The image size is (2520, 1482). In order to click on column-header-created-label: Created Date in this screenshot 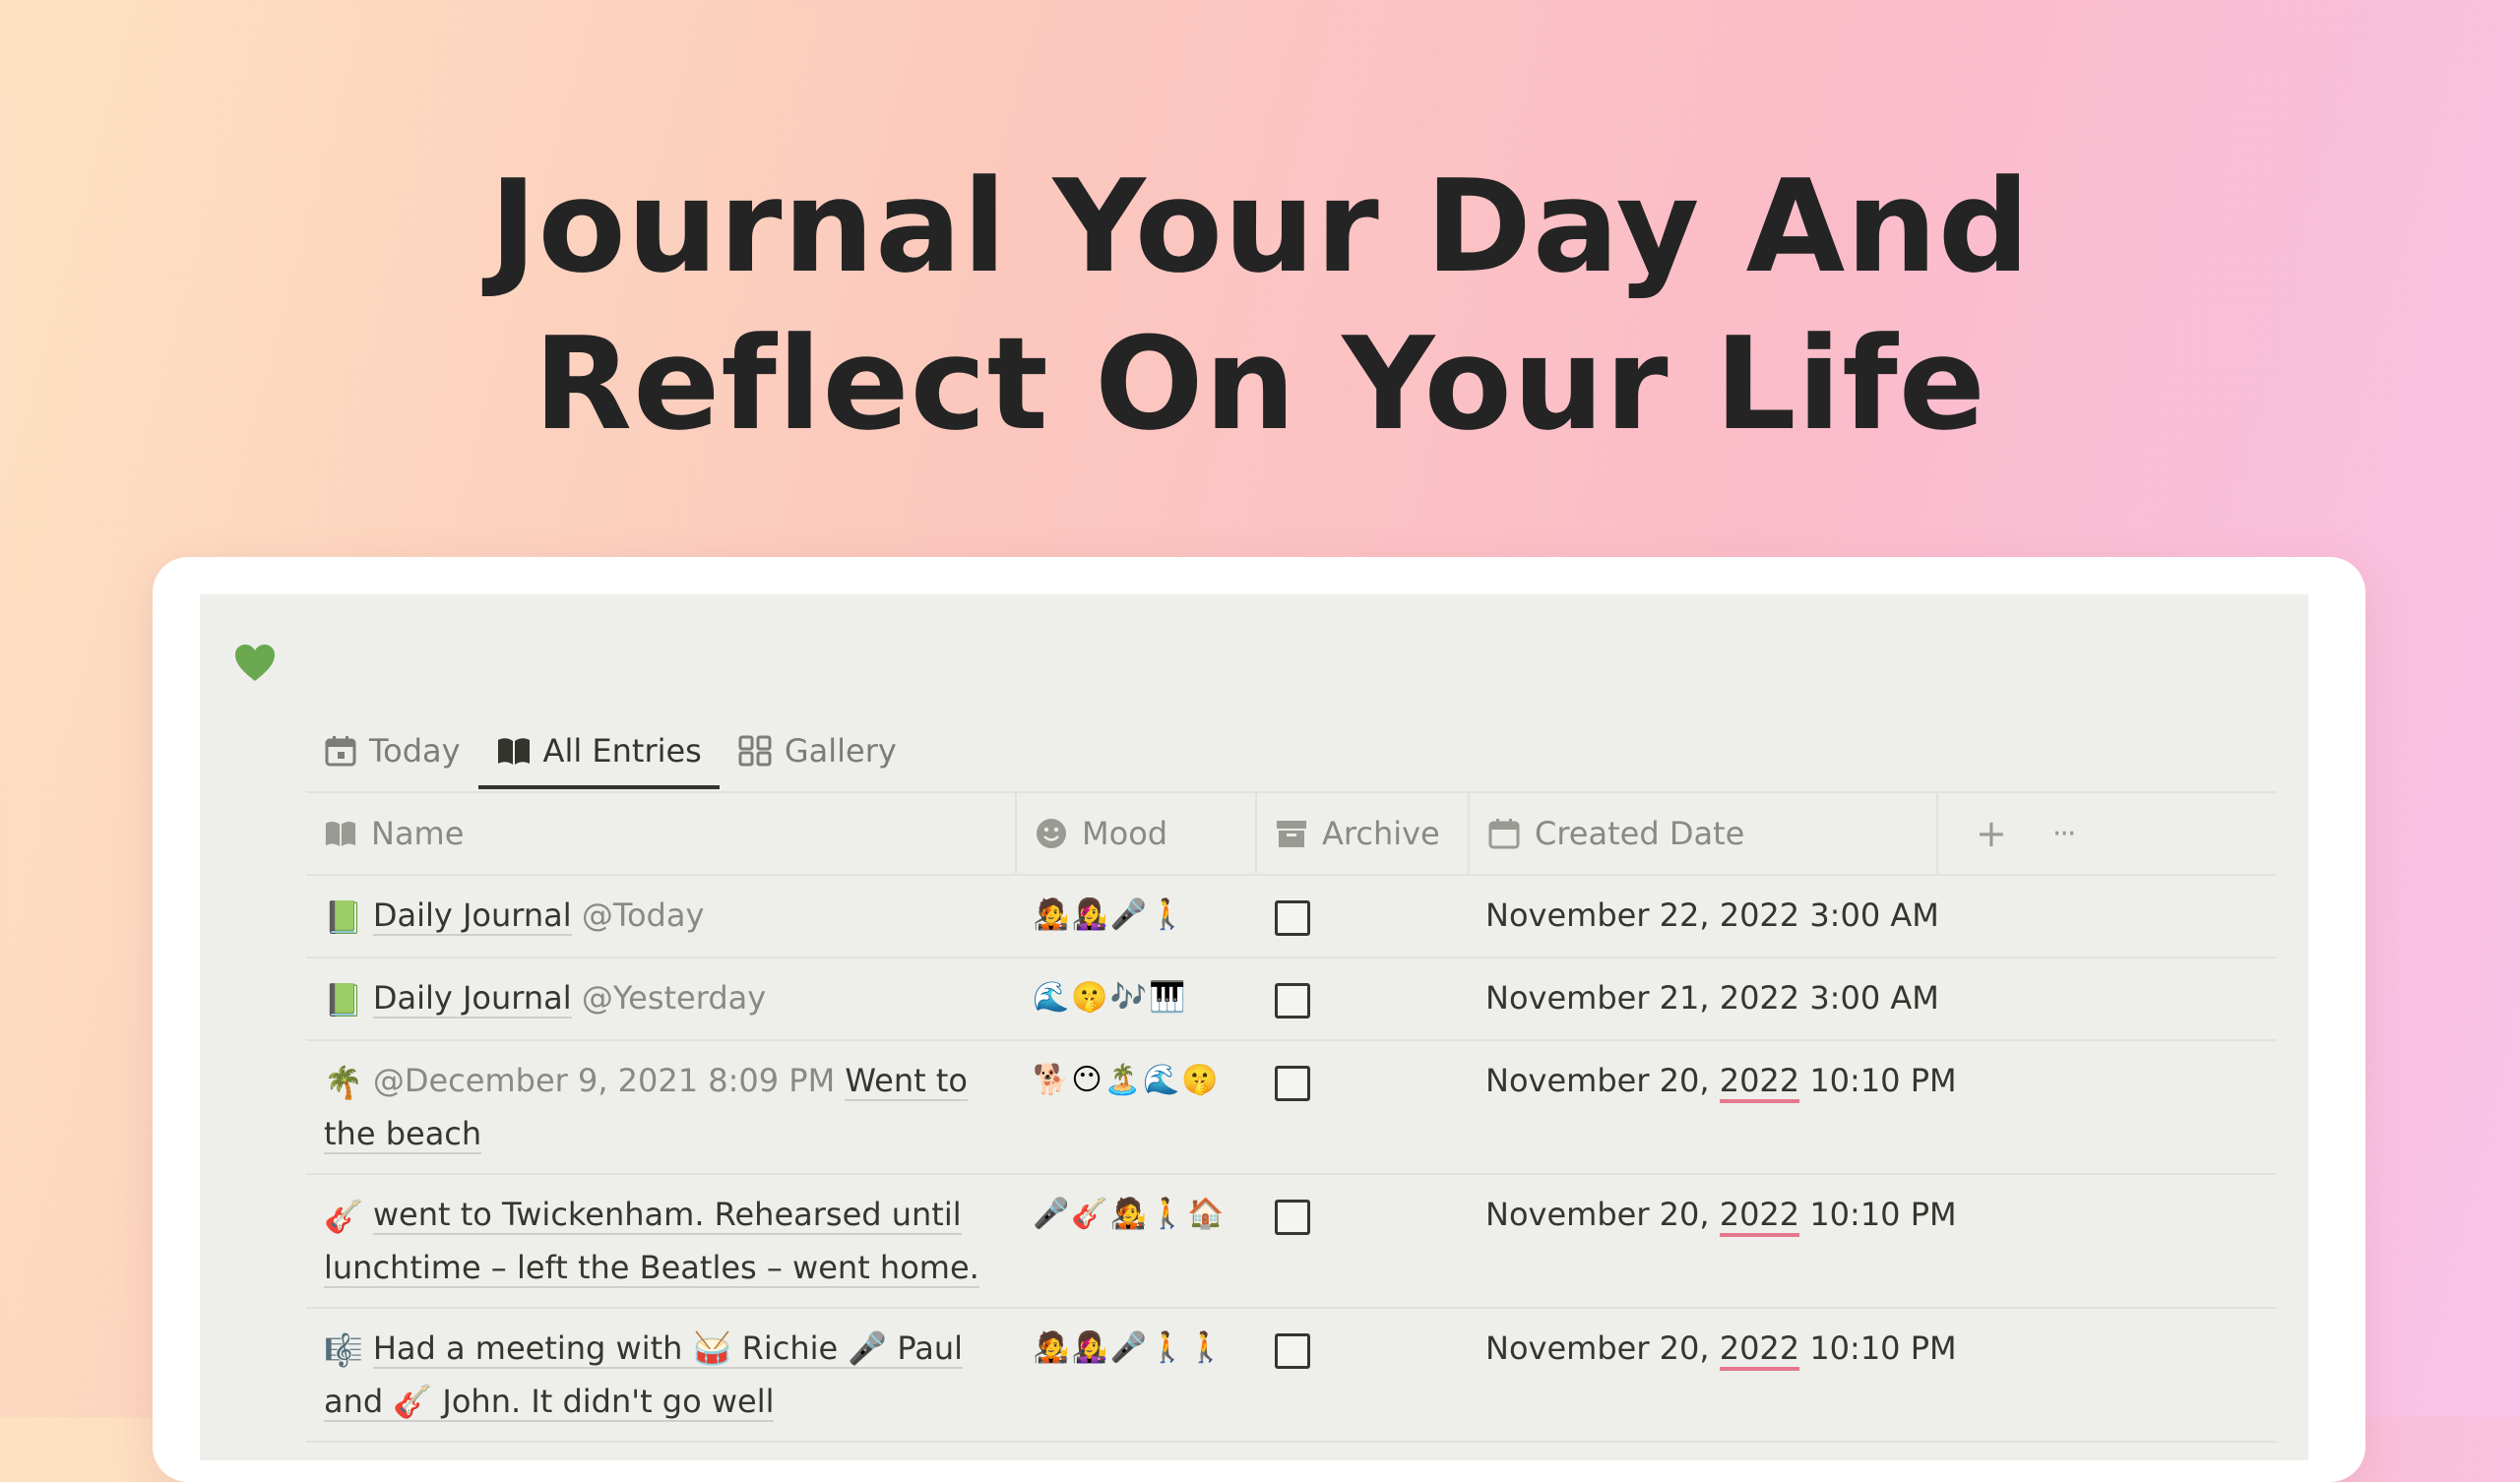, I will do `click(1640, 833)`.